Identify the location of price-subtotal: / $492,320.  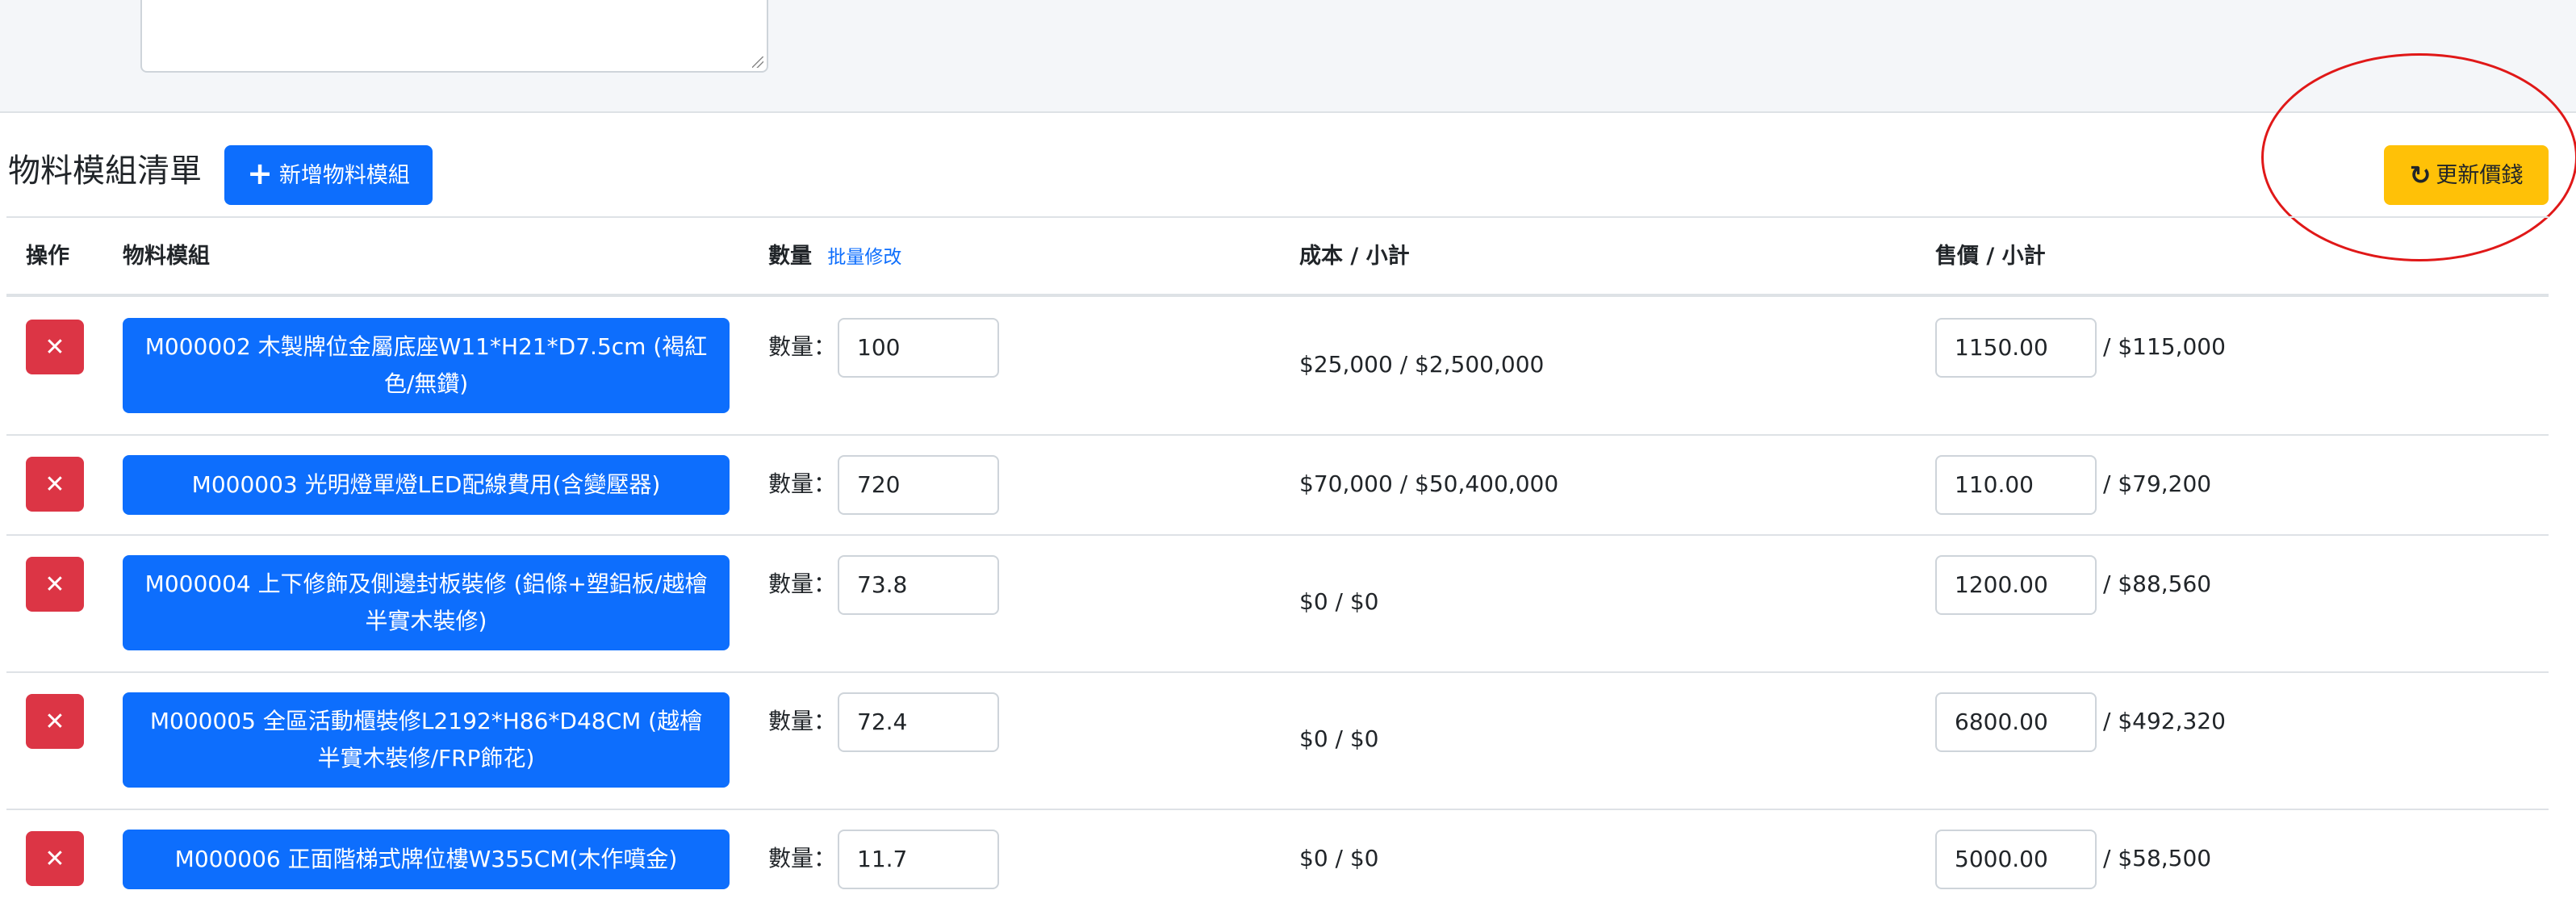
(2164, 721).